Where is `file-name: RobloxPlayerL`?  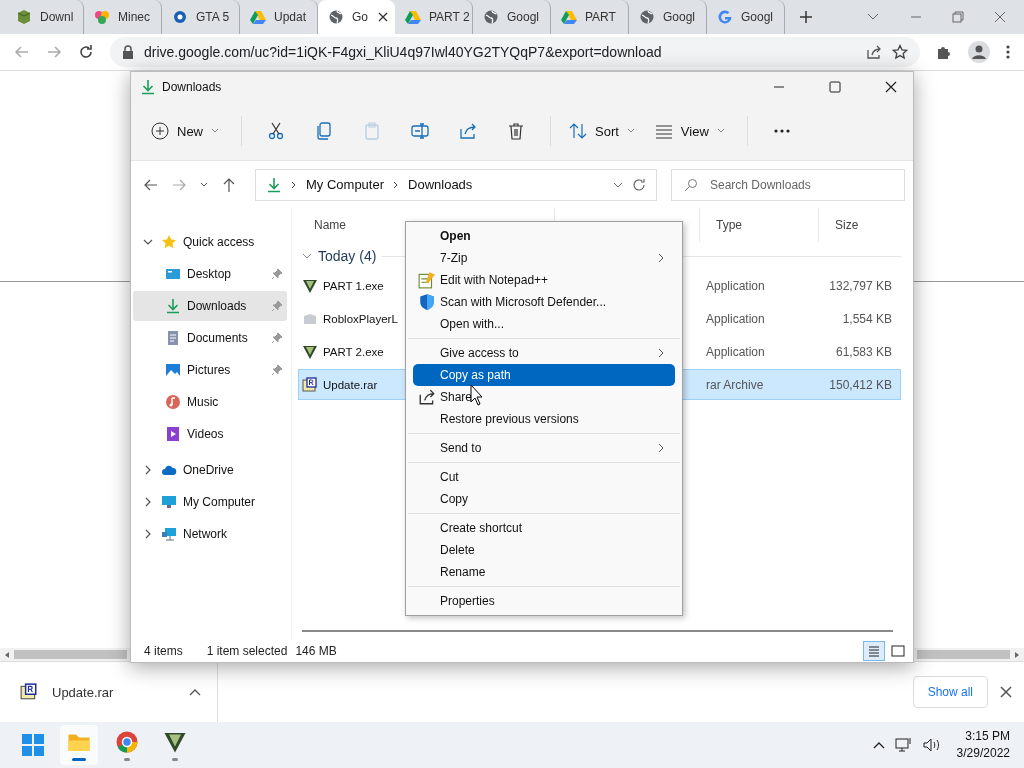 file-name: RobloxPlayerL is located at coordinates (360, 318).